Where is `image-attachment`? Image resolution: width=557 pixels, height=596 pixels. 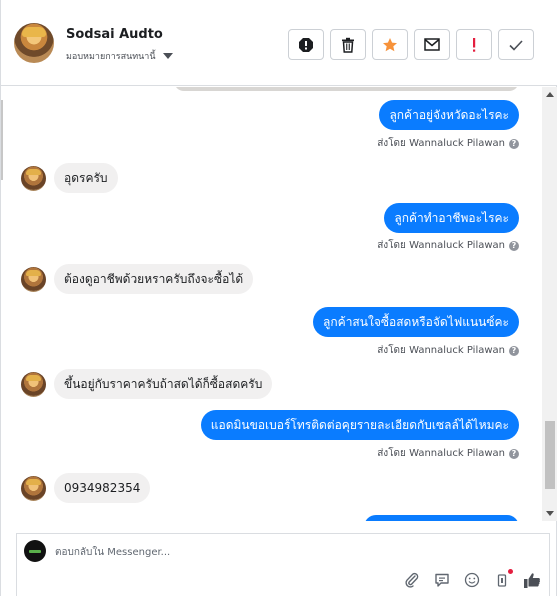 image-attachment is located at coordinates (346, 89).